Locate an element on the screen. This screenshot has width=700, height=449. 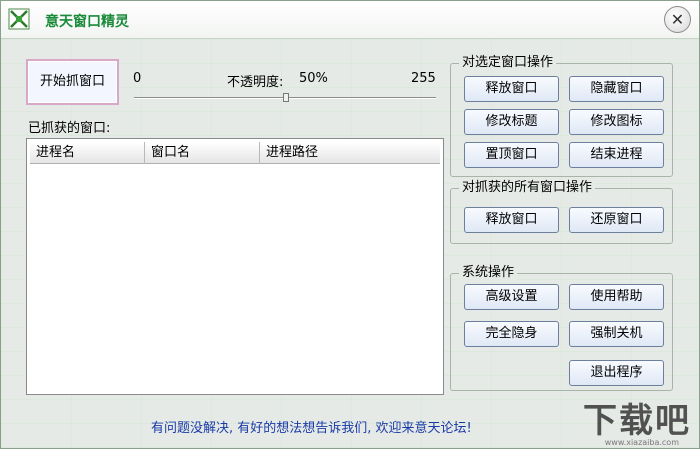
release-window-button: 释放窗口 is located at coordinates (511, 89).